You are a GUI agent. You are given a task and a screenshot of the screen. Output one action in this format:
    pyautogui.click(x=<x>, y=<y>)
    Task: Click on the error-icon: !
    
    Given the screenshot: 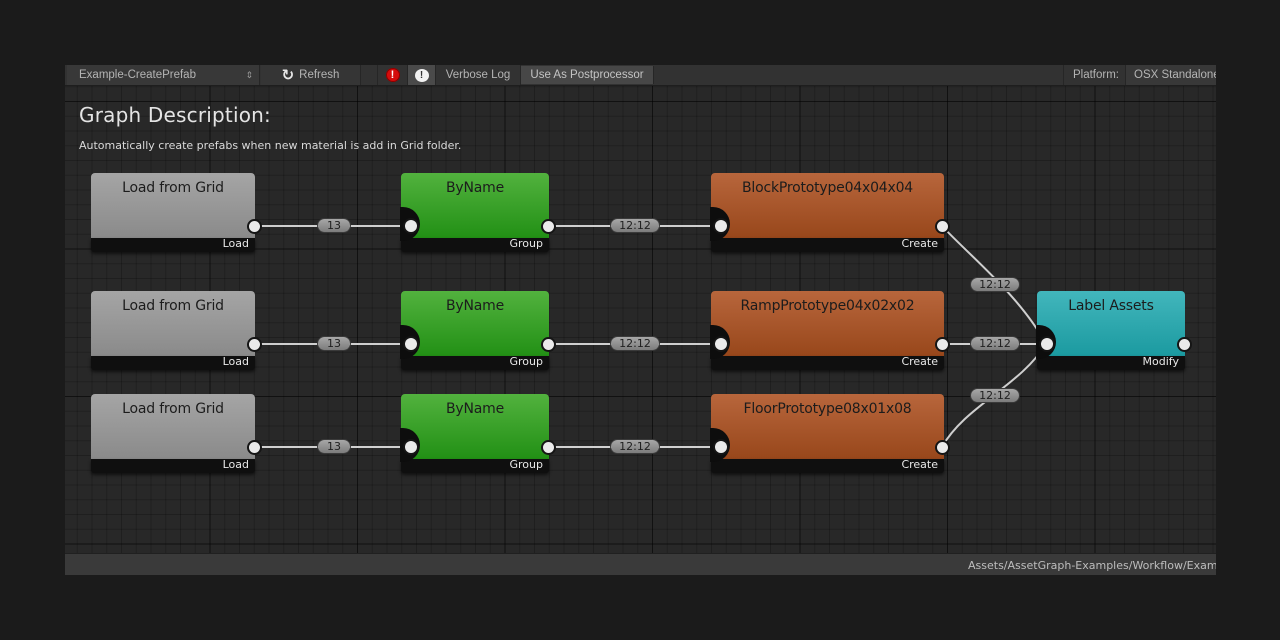 What is the action you would take?
    pyautogui.click(x=392, y=75)
    